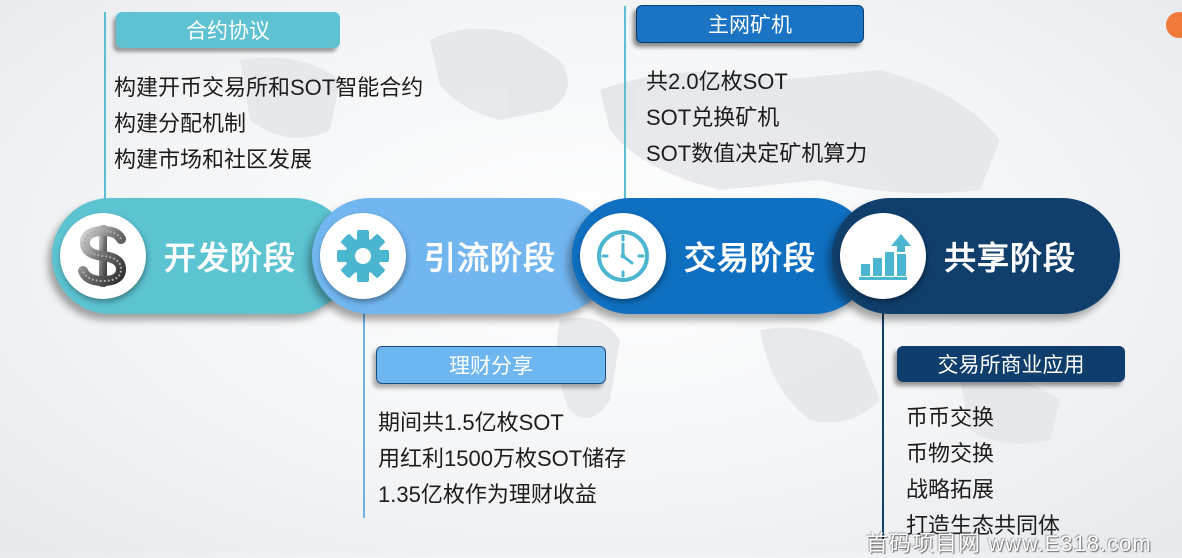 The image size is (1182, 558). I want to click on list-item: 币币交换, so click(950, 417).